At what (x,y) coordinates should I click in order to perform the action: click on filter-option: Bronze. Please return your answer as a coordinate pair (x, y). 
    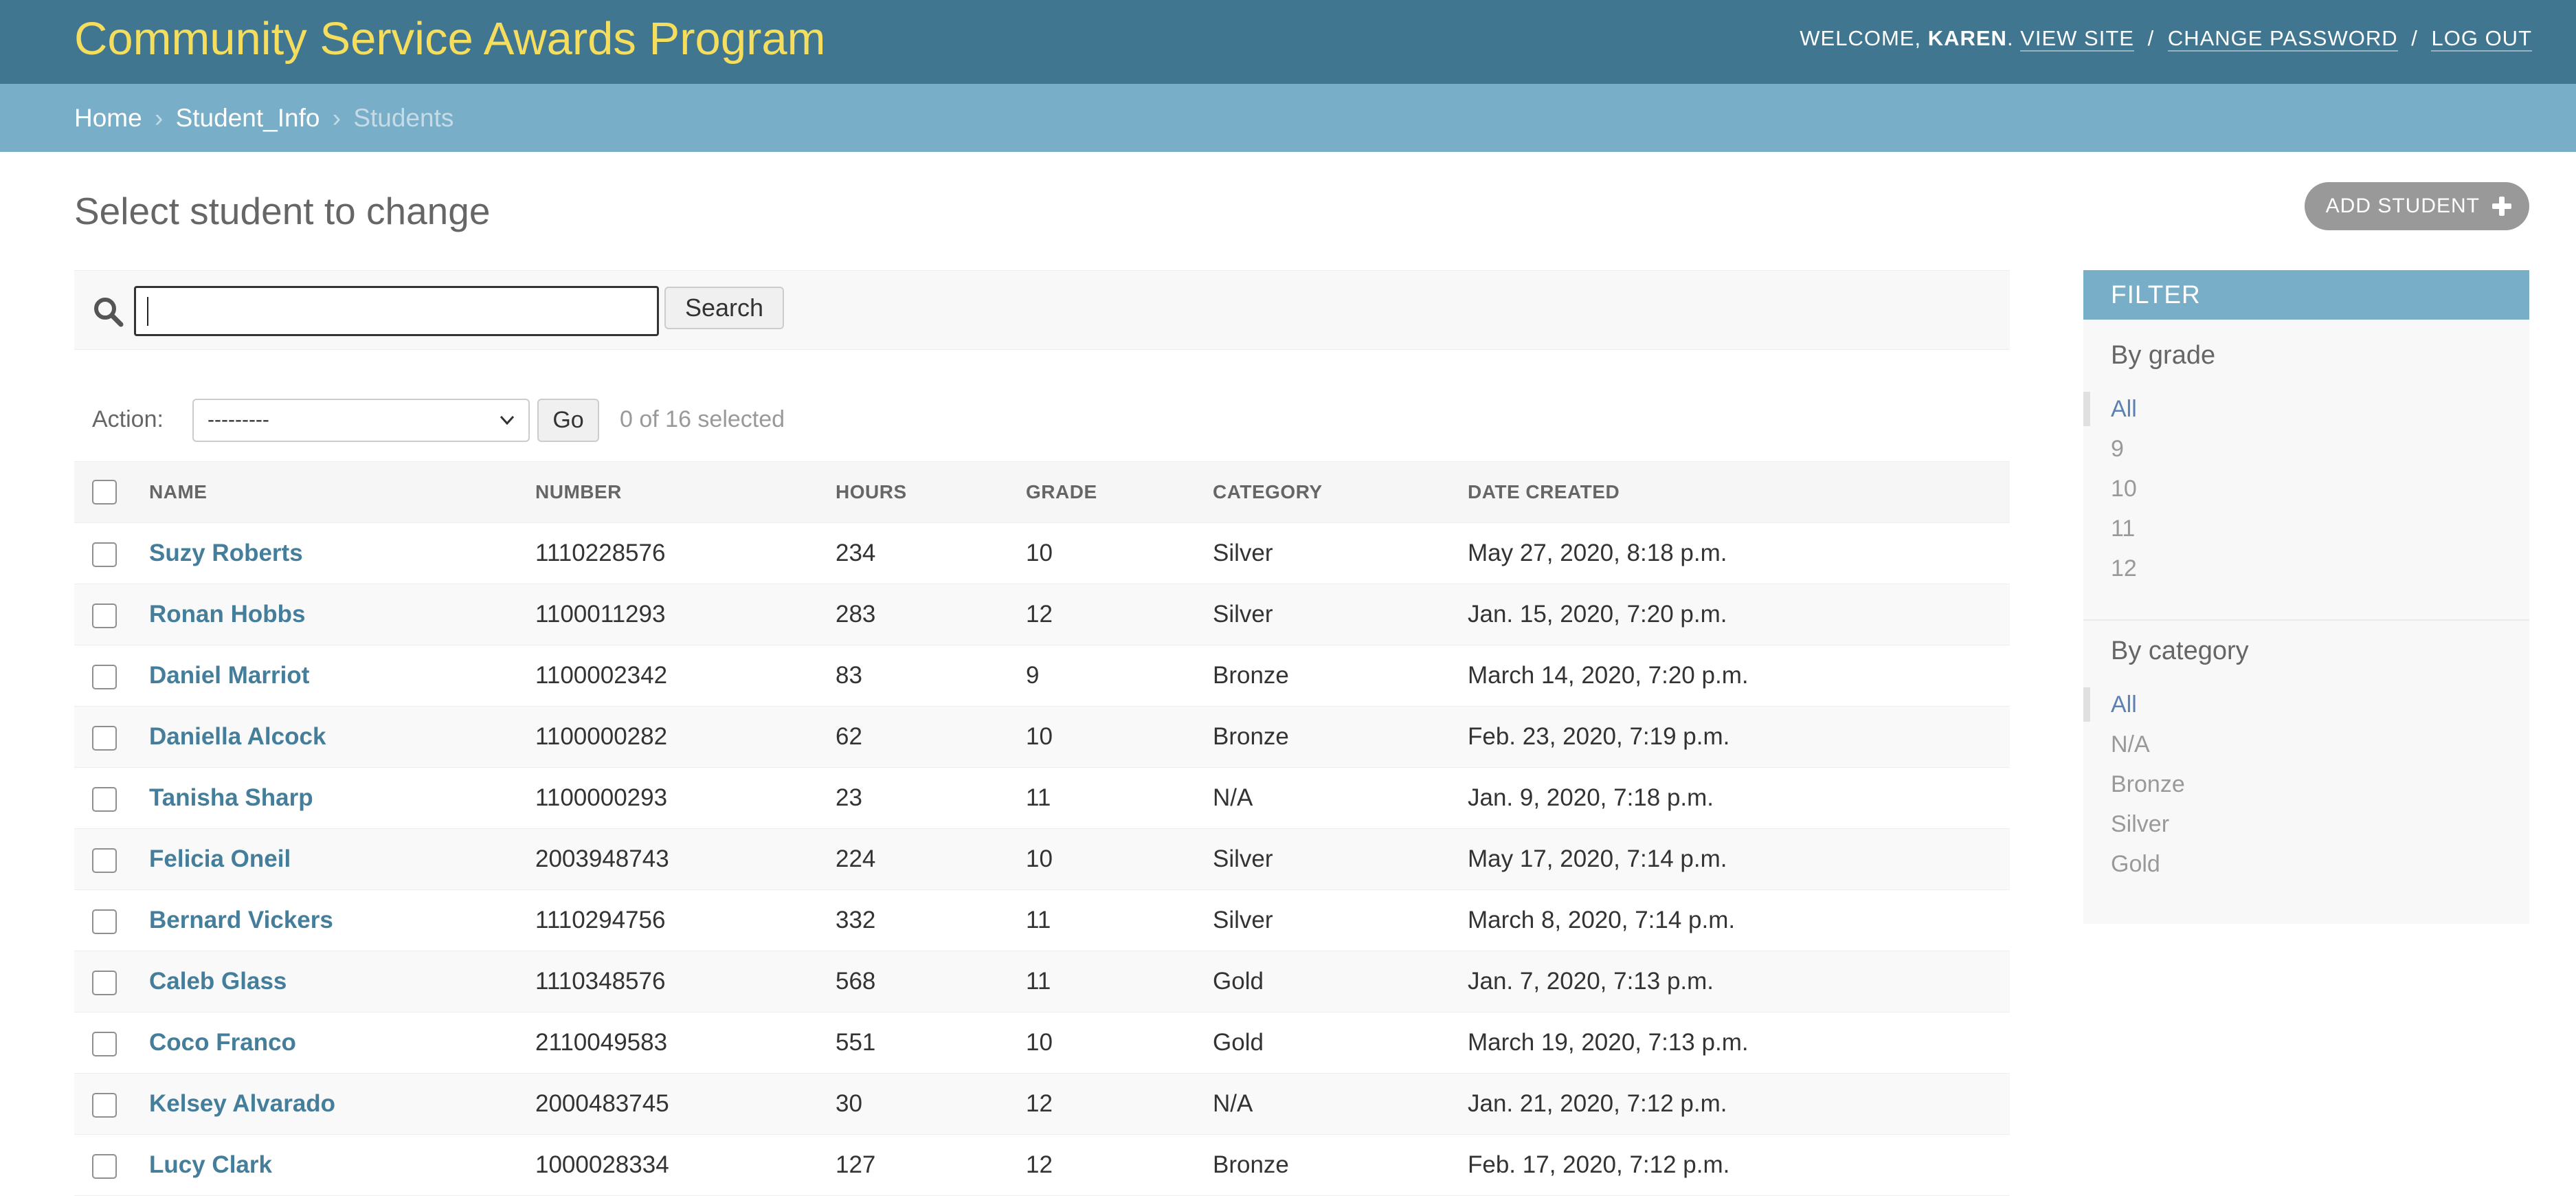
    Looking at the image, I should click on (2306, 784).